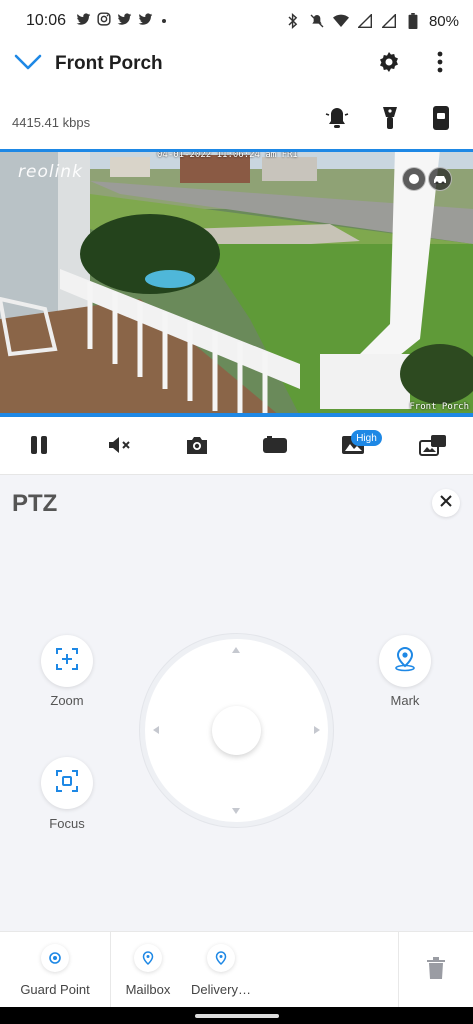 This screenshot has height=1024, width=473. I want to click on arrow-left-icon, so click(156, 730).